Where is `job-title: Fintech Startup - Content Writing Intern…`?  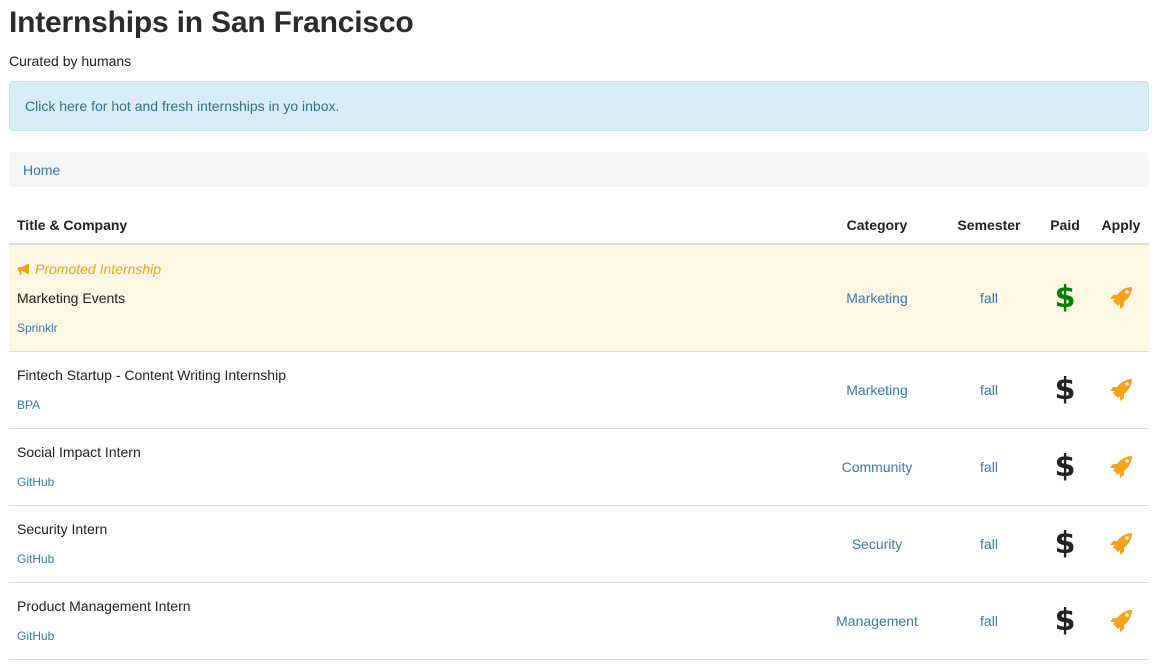
job-title: Fintech Startup - Content Writing Intern… is located at coordinates (151, 375).